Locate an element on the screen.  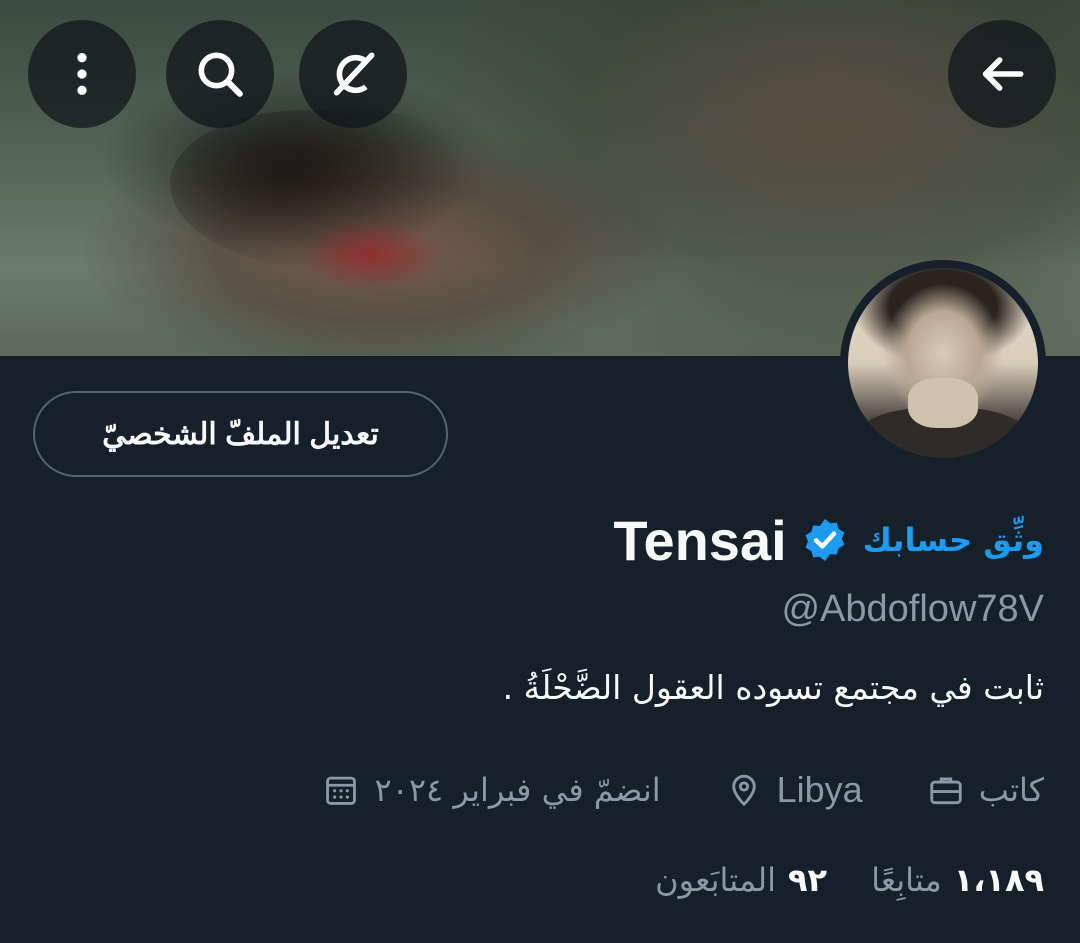
briefcase-icon is located at coordinates (946, 791).